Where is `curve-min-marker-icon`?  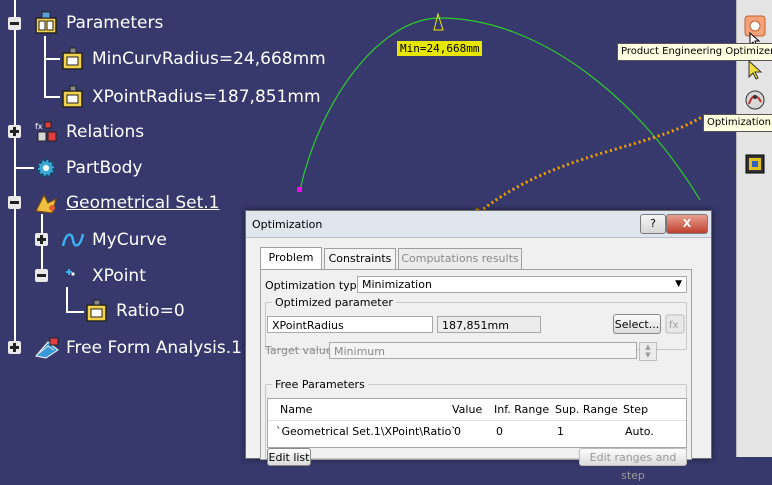
curve-min-marker-icon is located at coordinates (438, 21).